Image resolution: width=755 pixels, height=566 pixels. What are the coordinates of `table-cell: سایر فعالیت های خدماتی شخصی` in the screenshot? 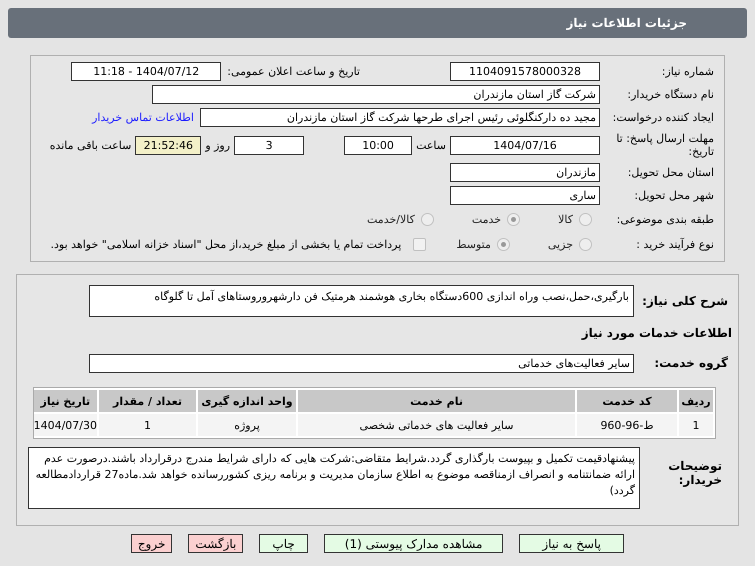 It's located at (436, 425).